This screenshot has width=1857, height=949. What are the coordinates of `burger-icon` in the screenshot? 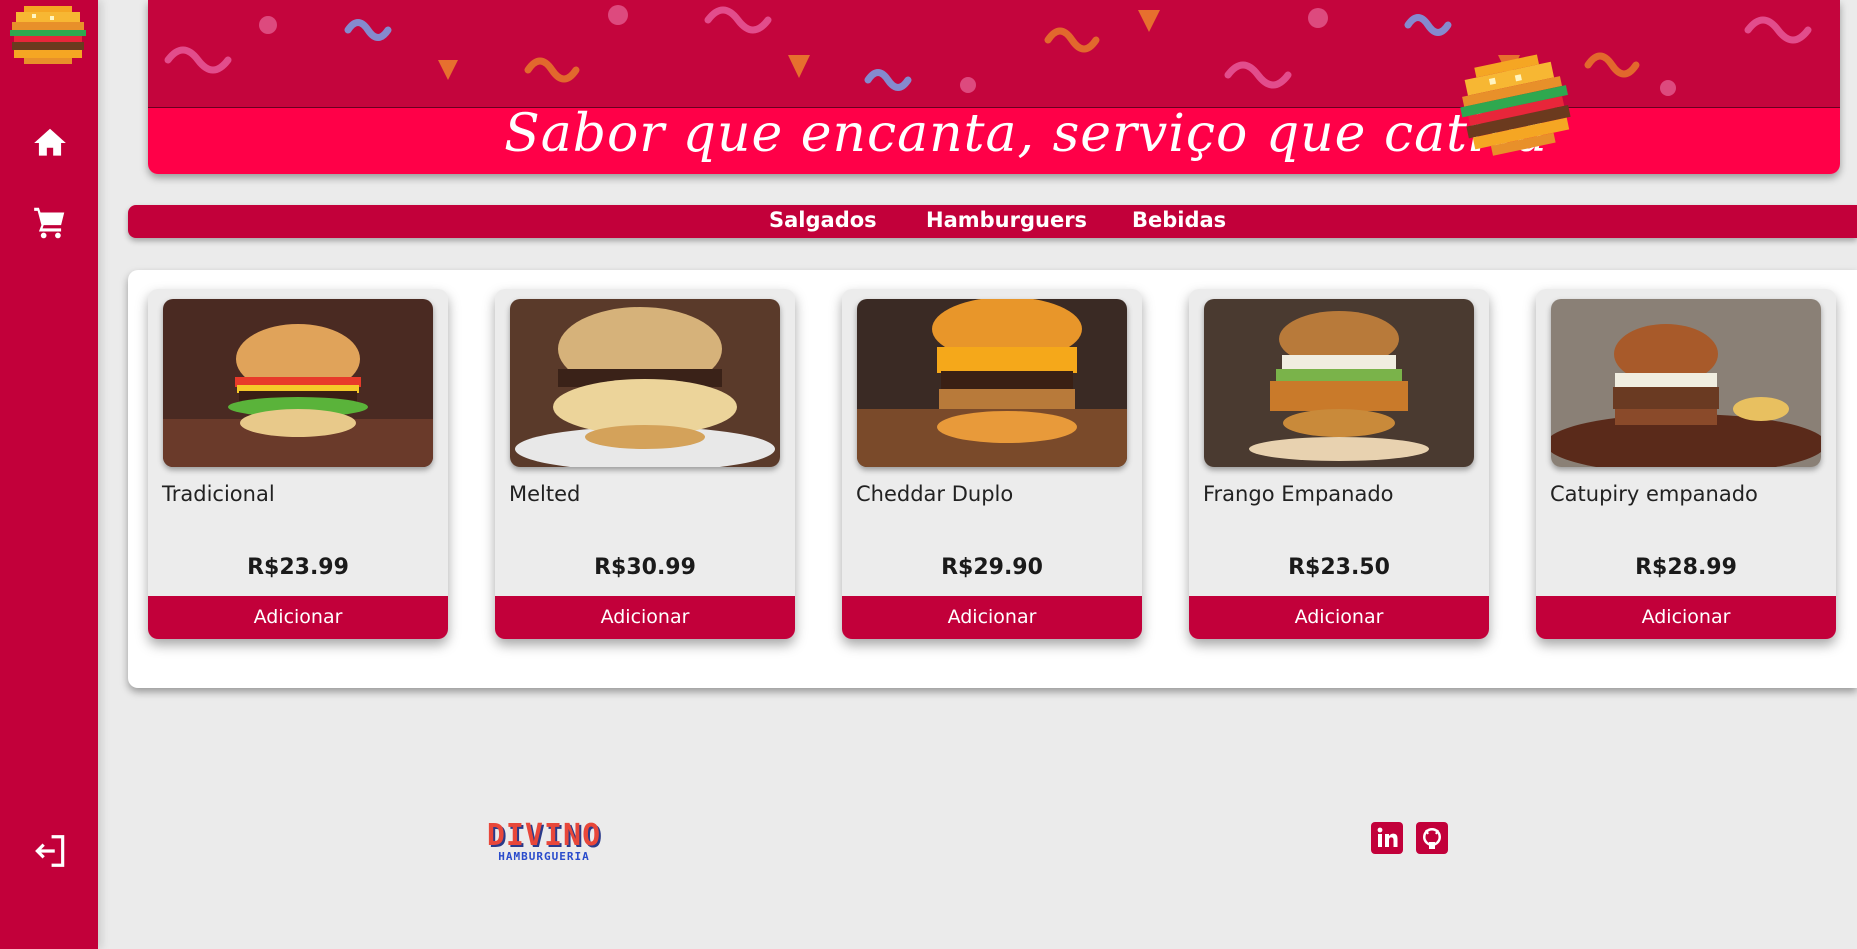 It's located at (1515, 105).